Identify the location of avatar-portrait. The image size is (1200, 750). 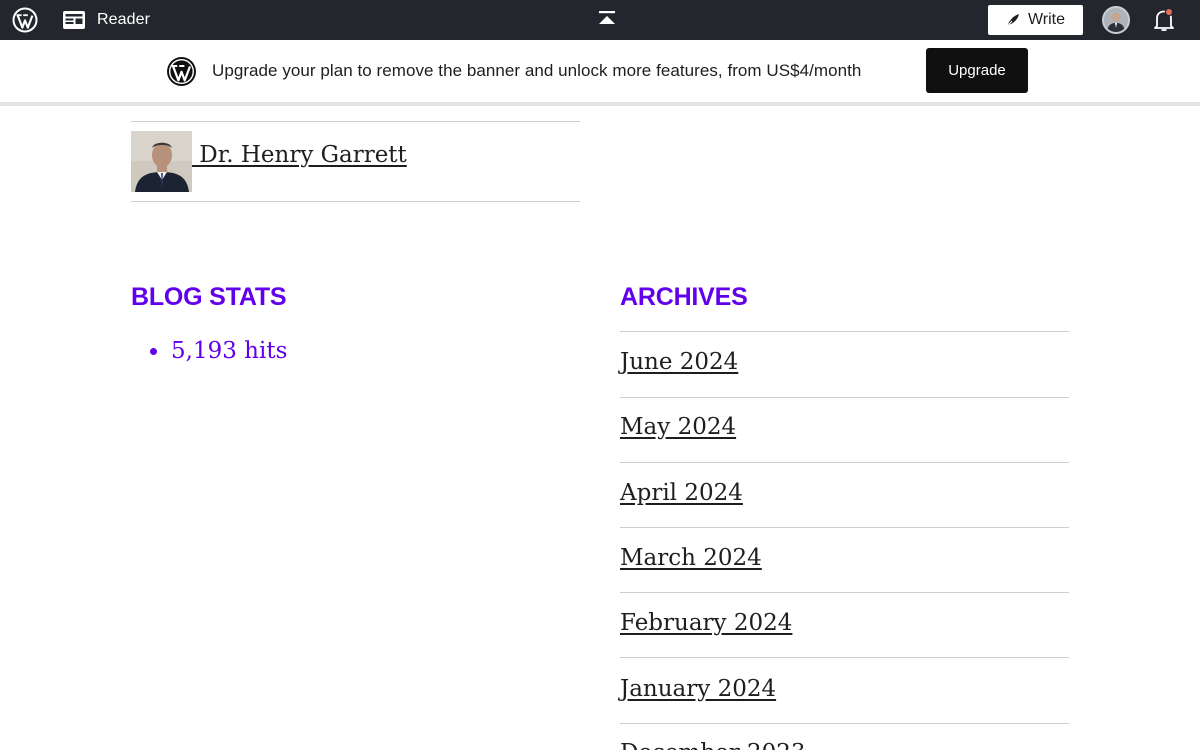
(1116, 20).